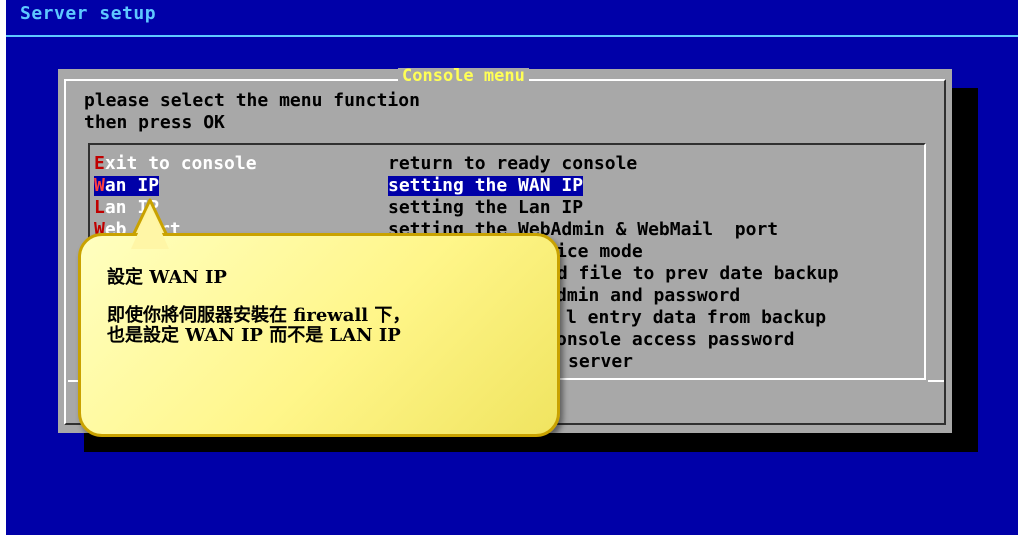  I want to click on menu-desc-partial: onsole access password, so click(675, 340).